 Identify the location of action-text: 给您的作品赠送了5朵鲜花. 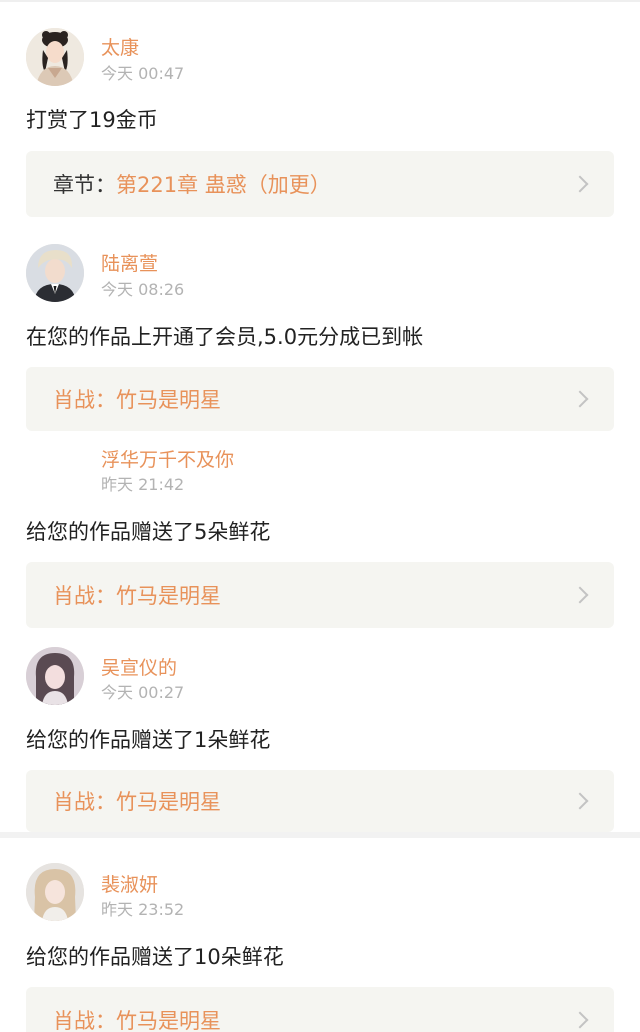
(148, 532).